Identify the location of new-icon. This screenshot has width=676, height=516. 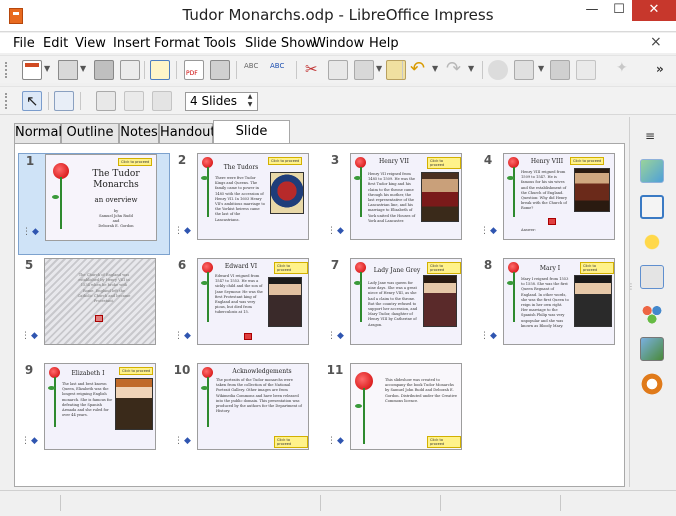
(32, 70).